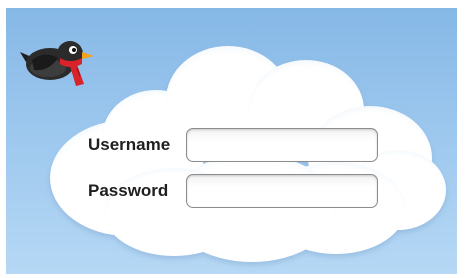 This screenshot has height=278, width=465. What do you see at coordinates (129, 144) in the screenshot?
I see `username-label: Username` at bounding box center [129, 144].